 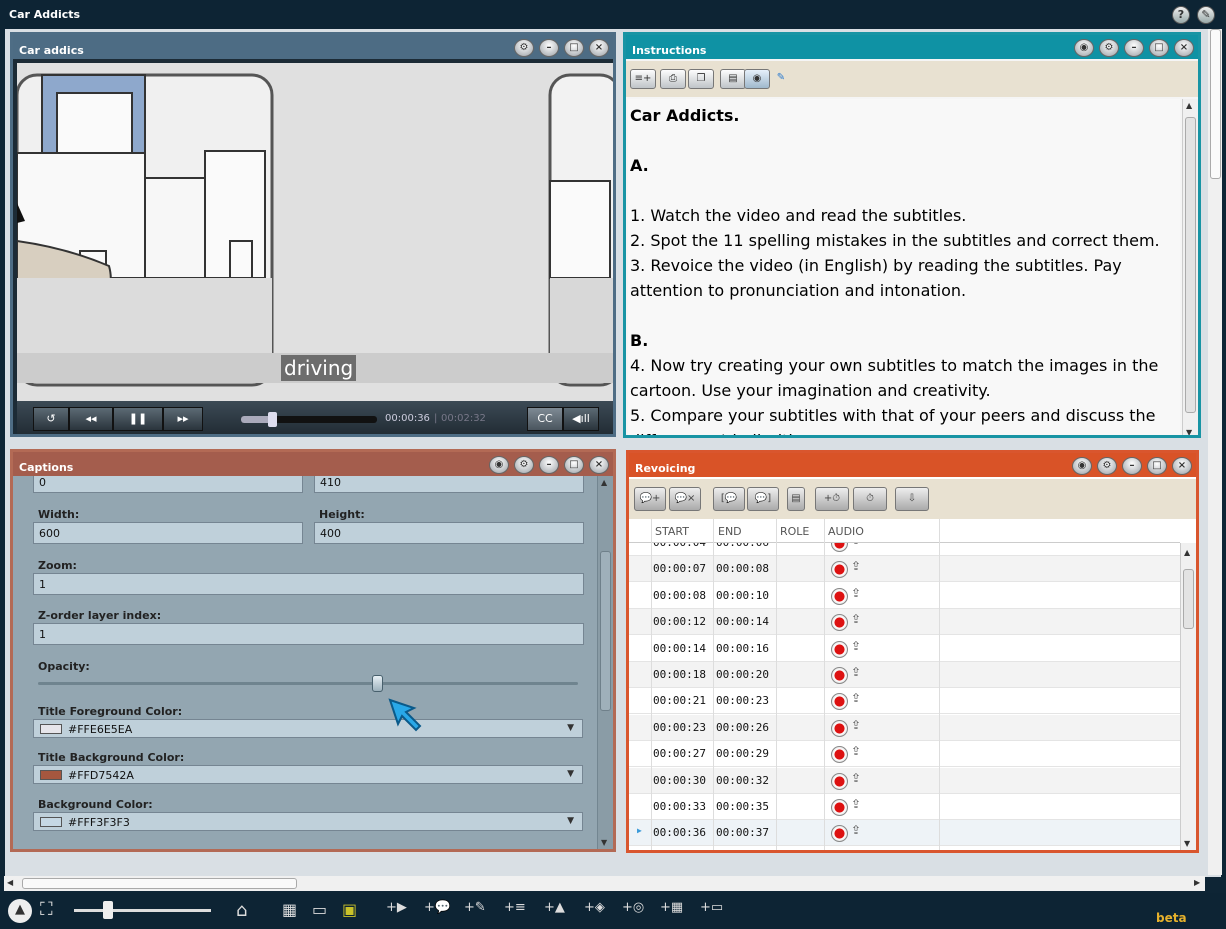 What do you see at coordinates (742, 832) in the screenshot?
I see `end-cell: 00:00:37` at bounding box center [742, 832].